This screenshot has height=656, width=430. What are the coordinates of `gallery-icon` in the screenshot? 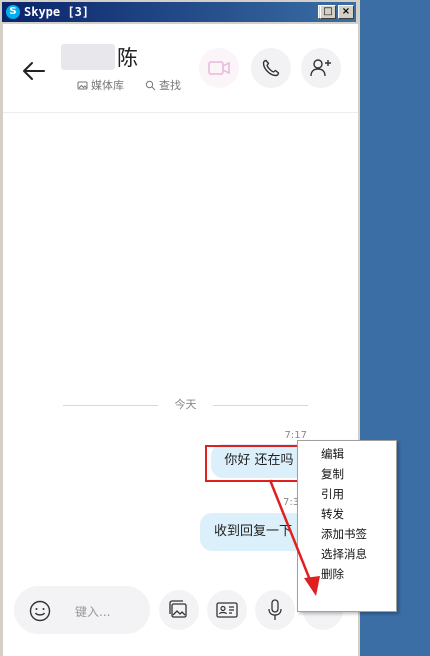 It's located at (178, 609).